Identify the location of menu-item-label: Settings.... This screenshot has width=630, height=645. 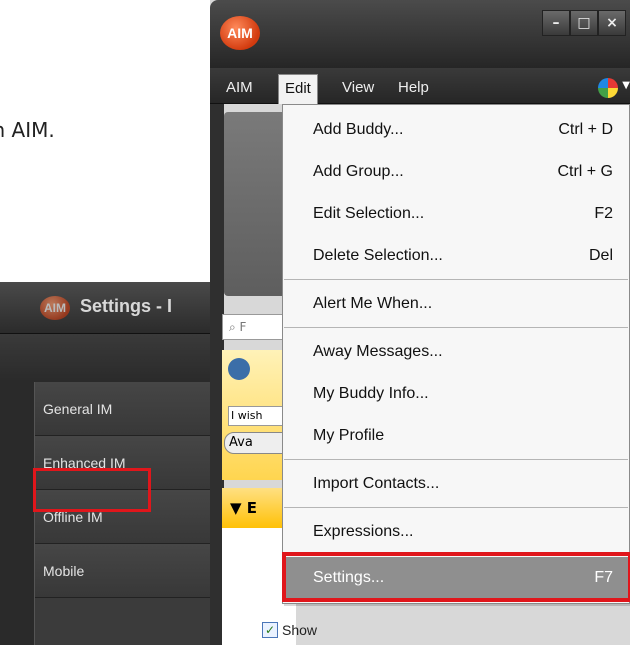
(349, 577).